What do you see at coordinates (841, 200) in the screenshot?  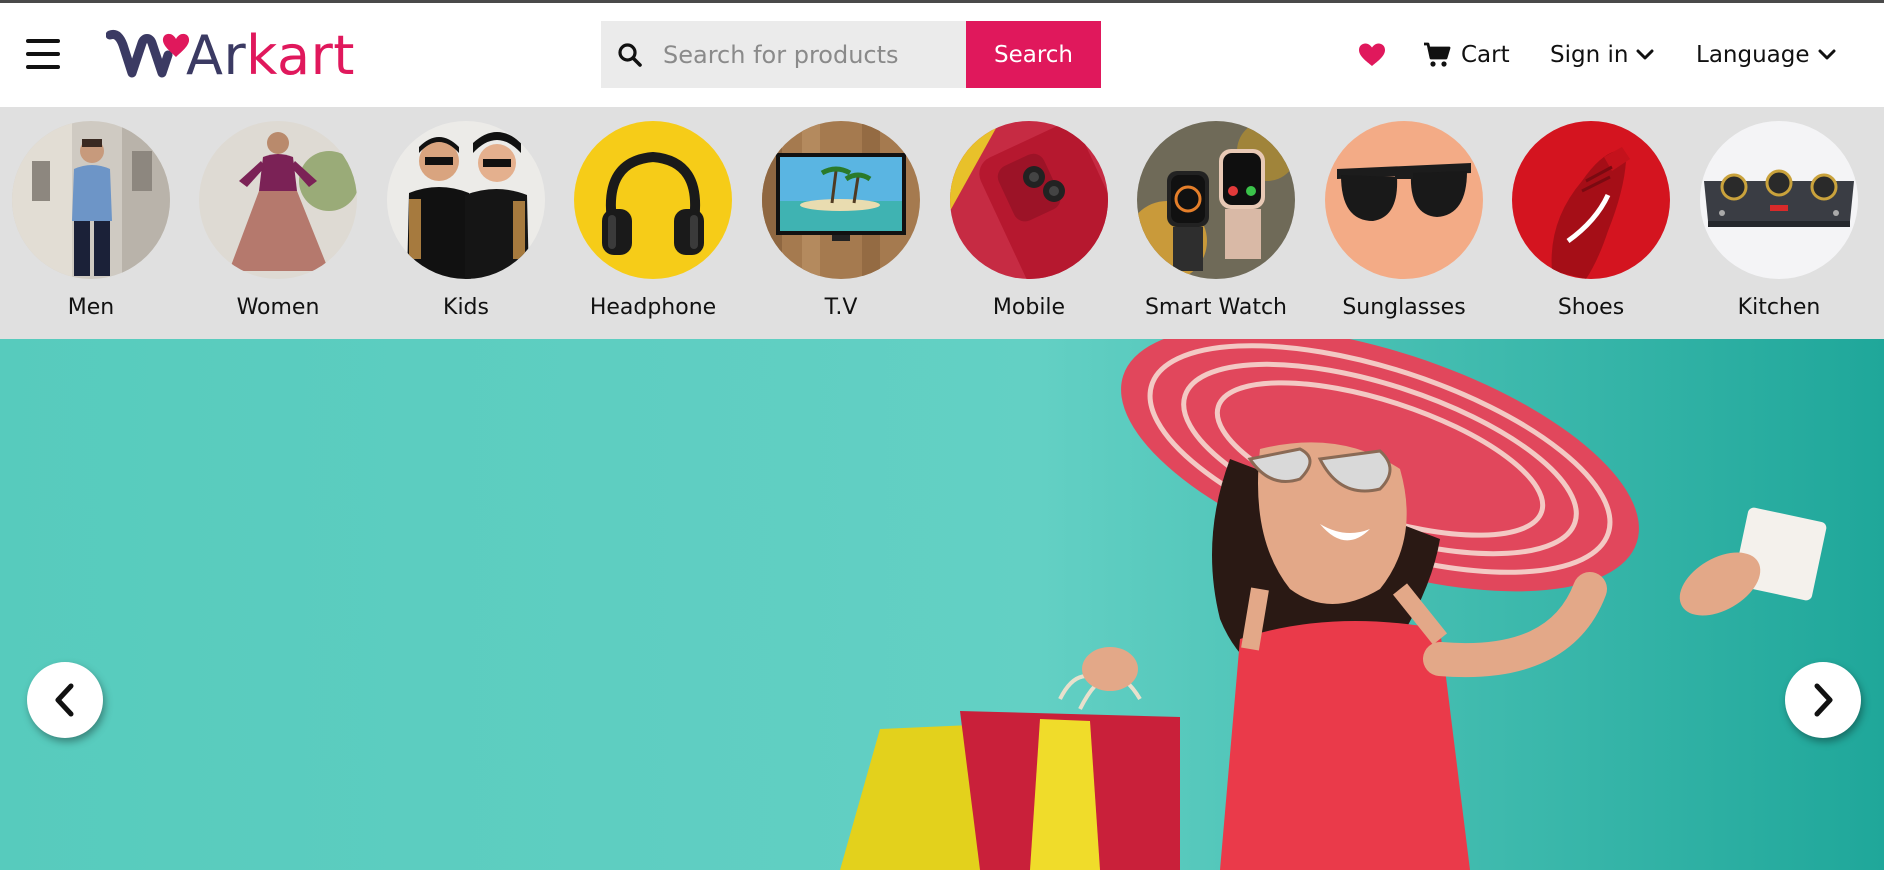 I see `category-tv-image` at bounding box center [841, 200].